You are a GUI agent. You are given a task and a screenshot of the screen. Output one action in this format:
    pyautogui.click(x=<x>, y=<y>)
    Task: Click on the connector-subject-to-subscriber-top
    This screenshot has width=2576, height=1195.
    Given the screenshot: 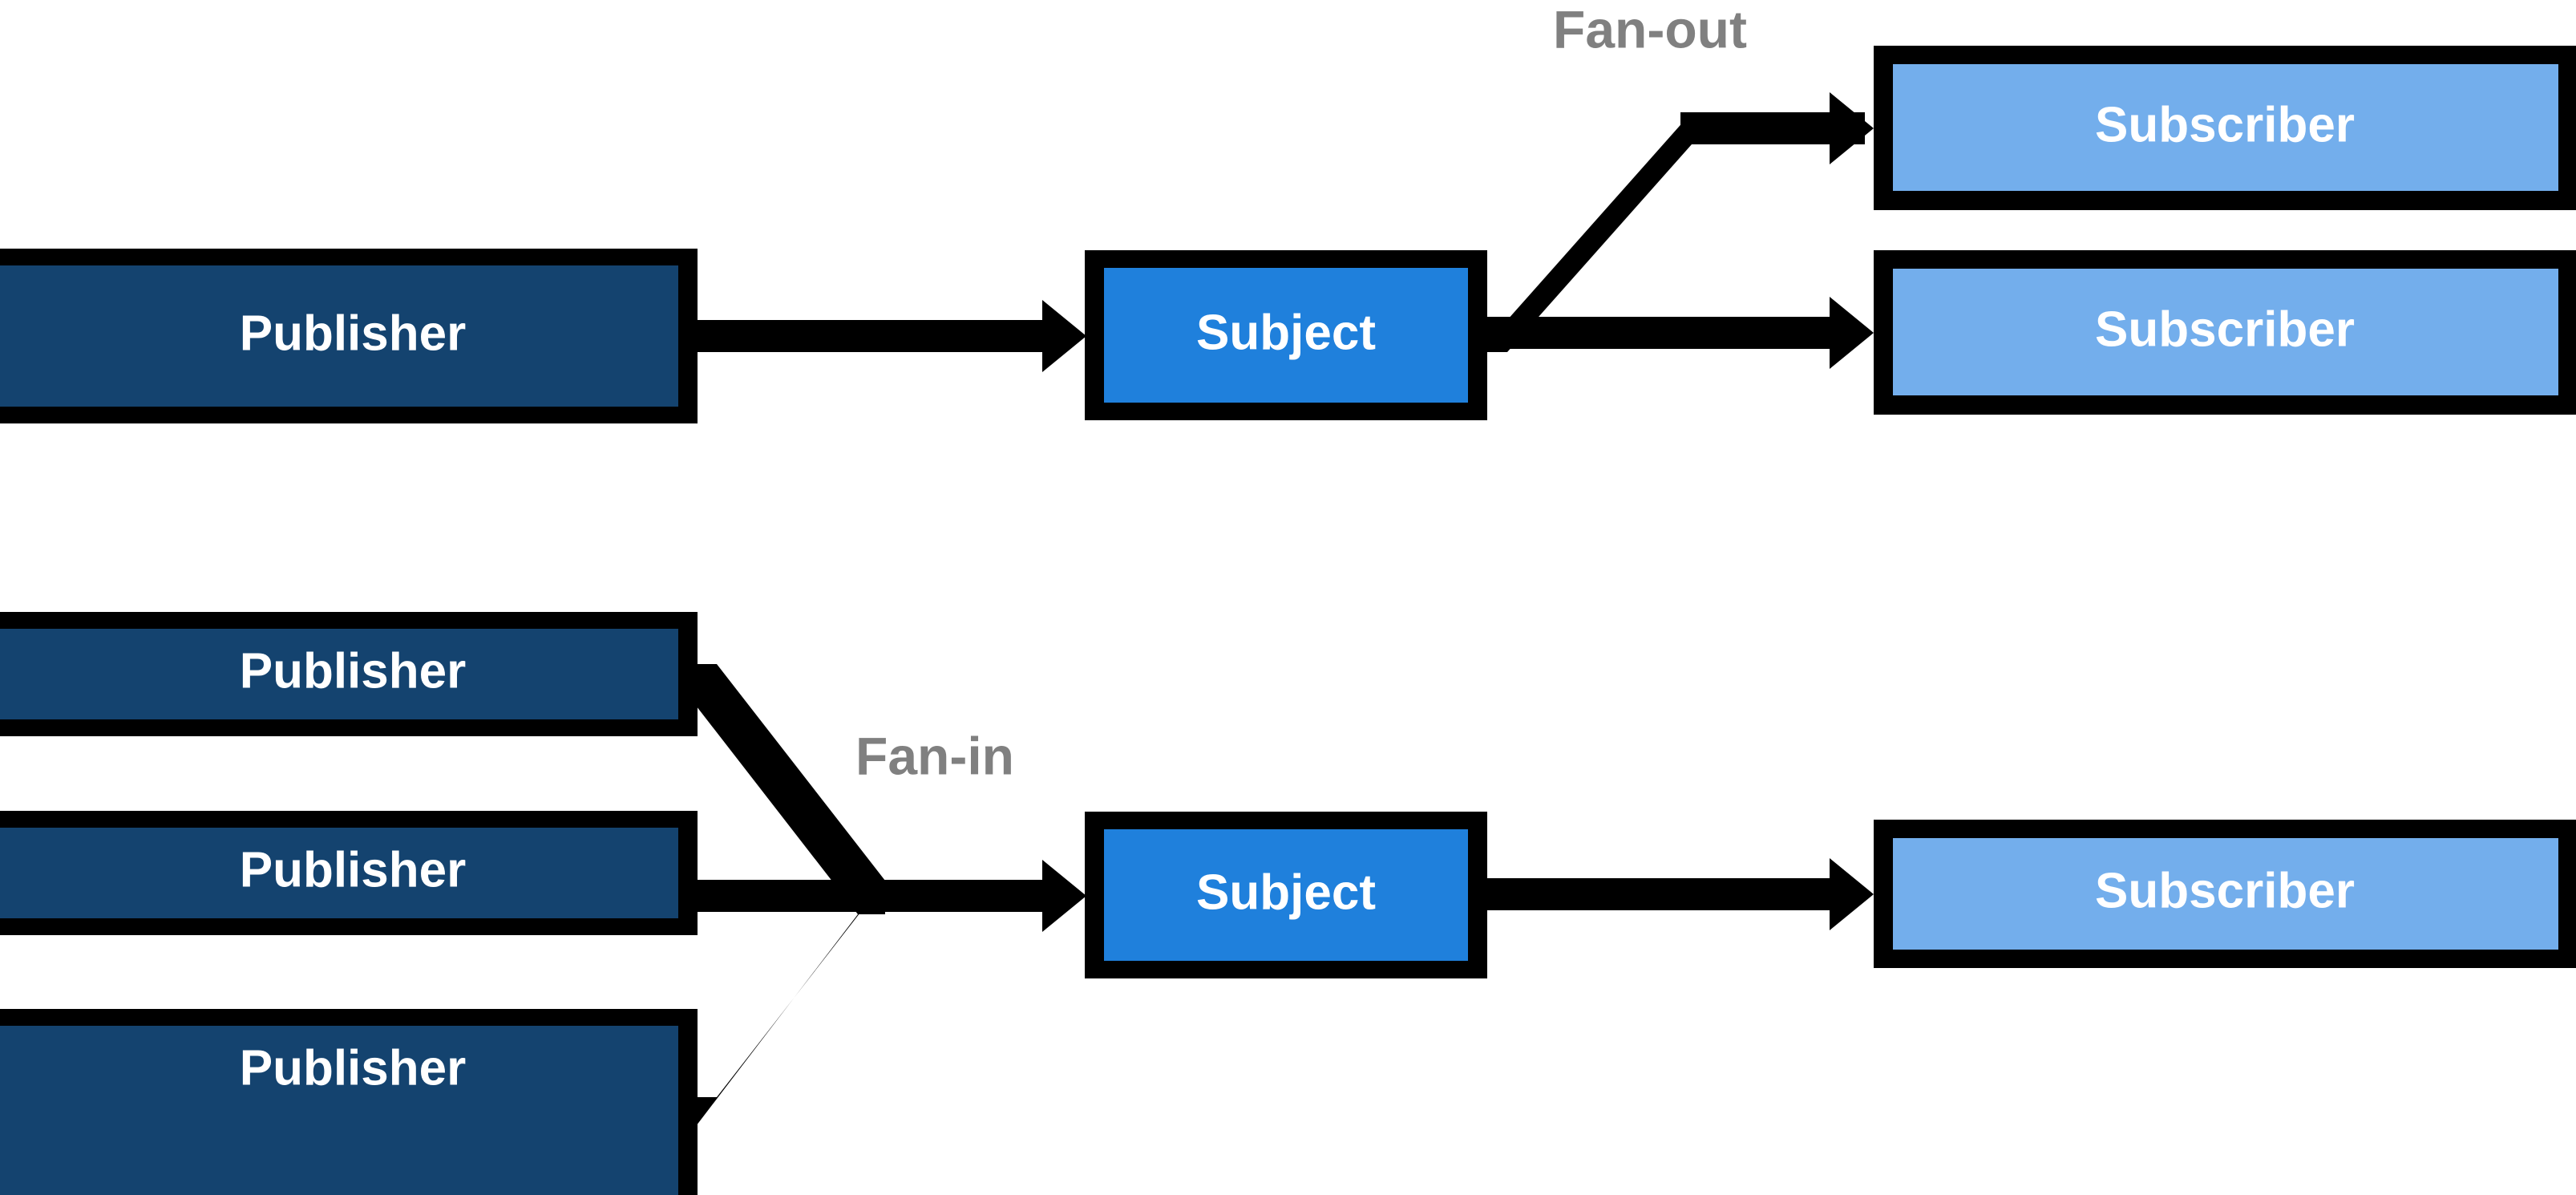 What is the action you would take?
    pyautogui.click(x=1680, y=222)
    